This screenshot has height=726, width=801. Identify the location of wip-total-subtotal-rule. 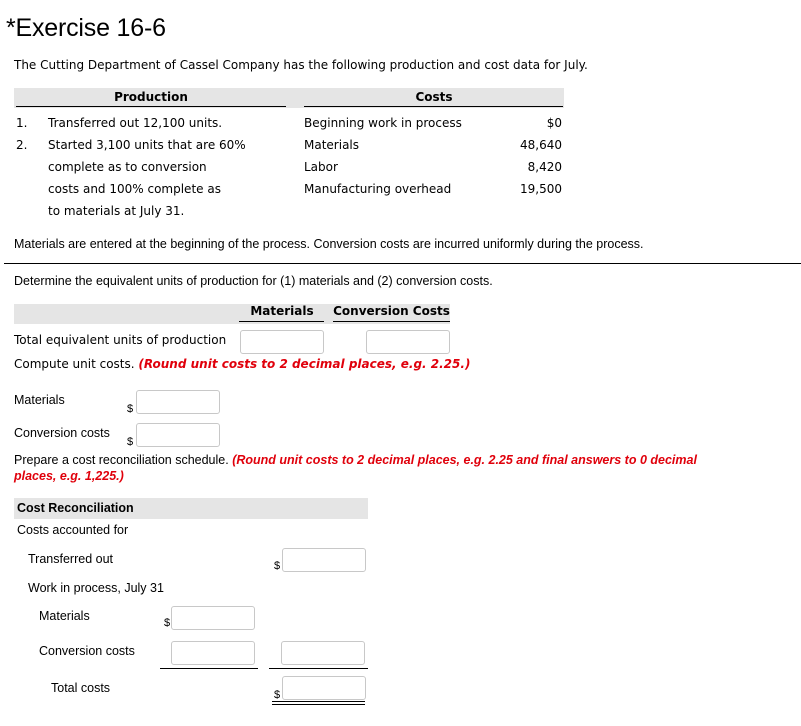
(318, 668).